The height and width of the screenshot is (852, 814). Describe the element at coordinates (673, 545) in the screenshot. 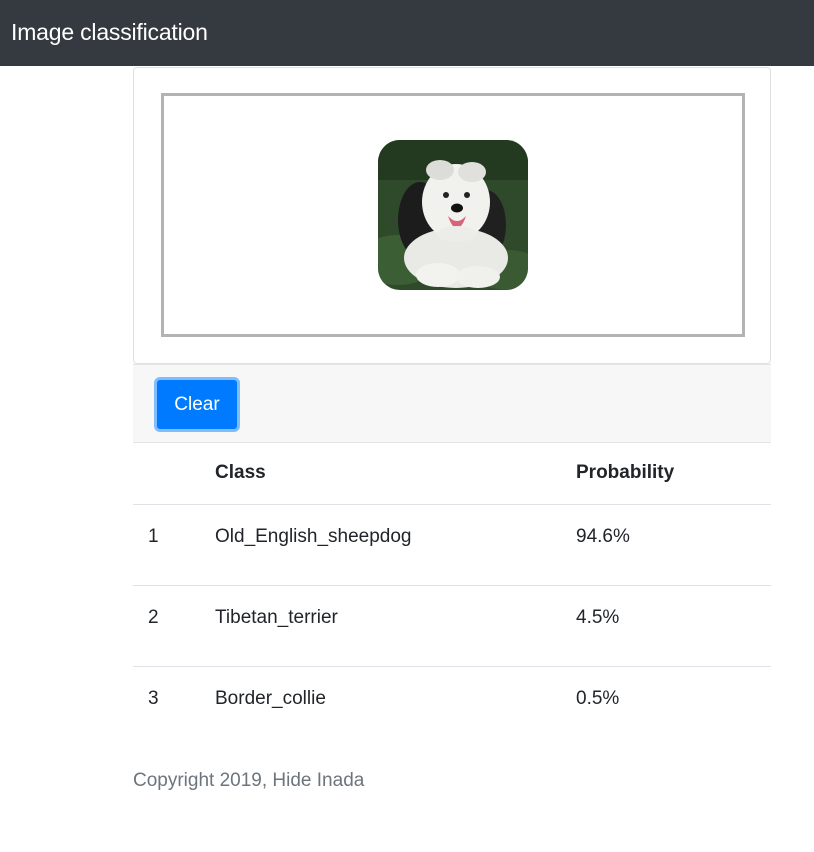

I see `row-probability: 94.6%` at that location.